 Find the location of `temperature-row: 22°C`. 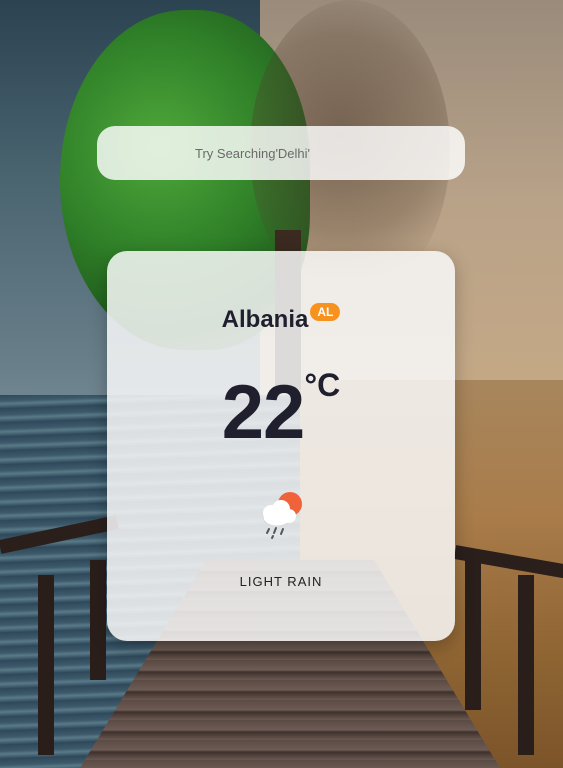

temperature-row: 22°C is located at coordinates (281, 411).